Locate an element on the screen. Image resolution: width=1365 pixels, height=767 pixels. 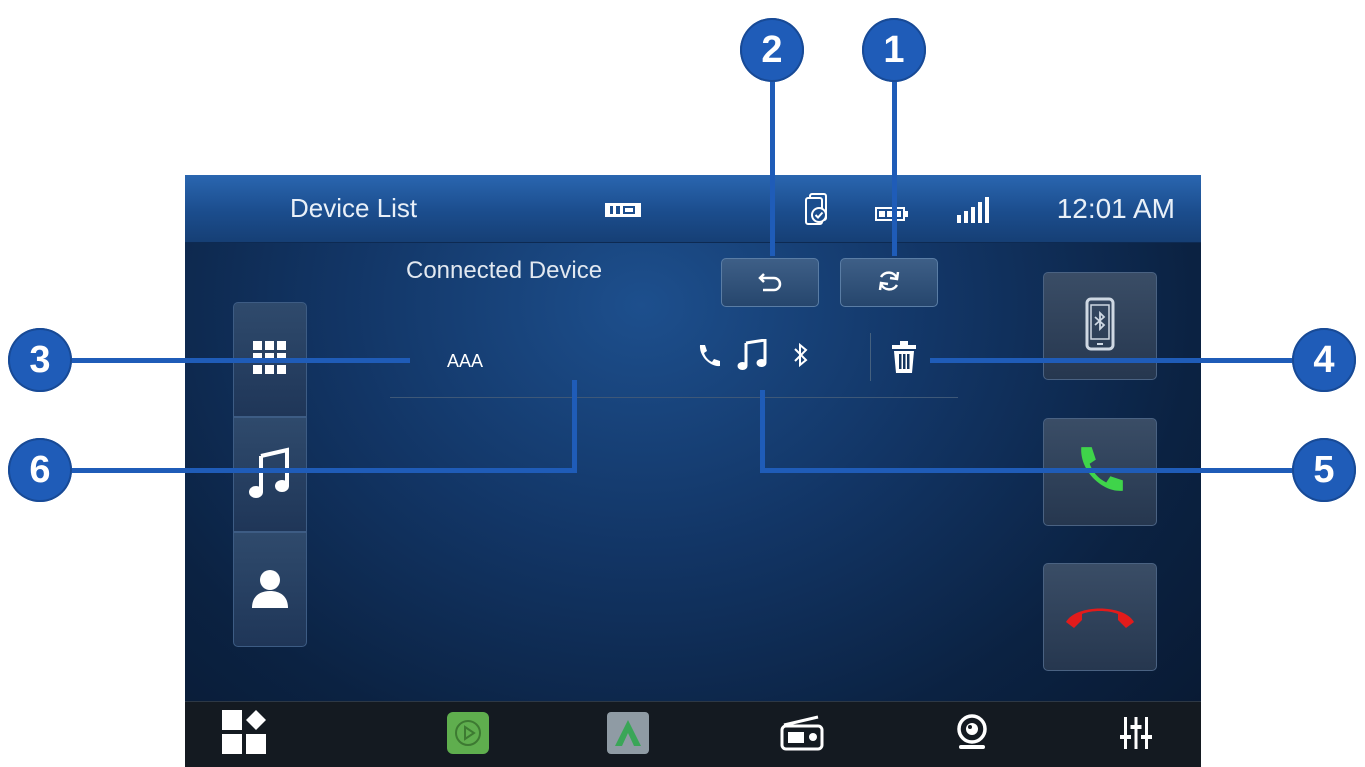
phone-sync-icon is located at coordinates (818, 212).